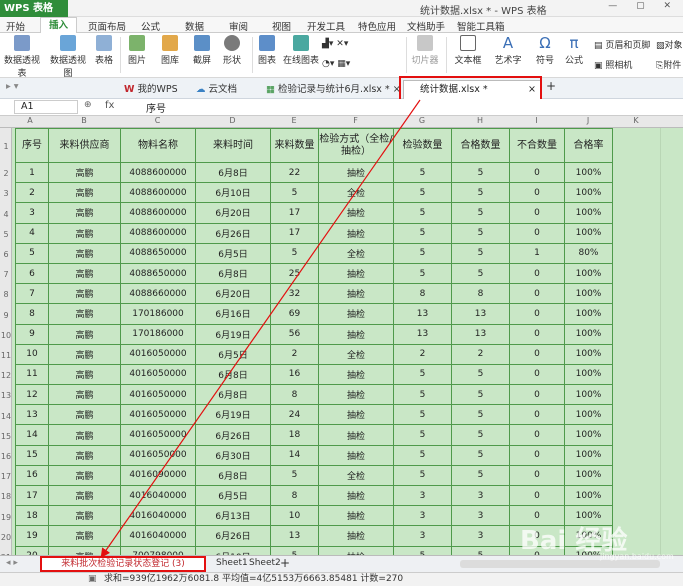 The width and height of the screenshot is (683, 586). Describe the element at coordinates (425, 50) in the screenshot. I see `slicer-button: 切片器` at that location.